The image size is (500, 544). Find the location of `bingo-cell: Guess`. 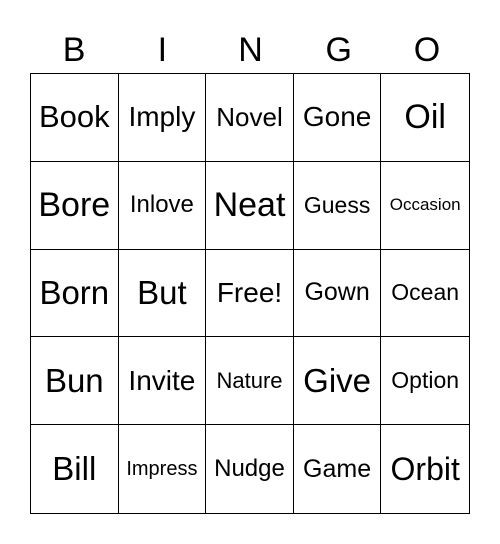

bingo-cell: Guess is located at coordinates (337, 205).